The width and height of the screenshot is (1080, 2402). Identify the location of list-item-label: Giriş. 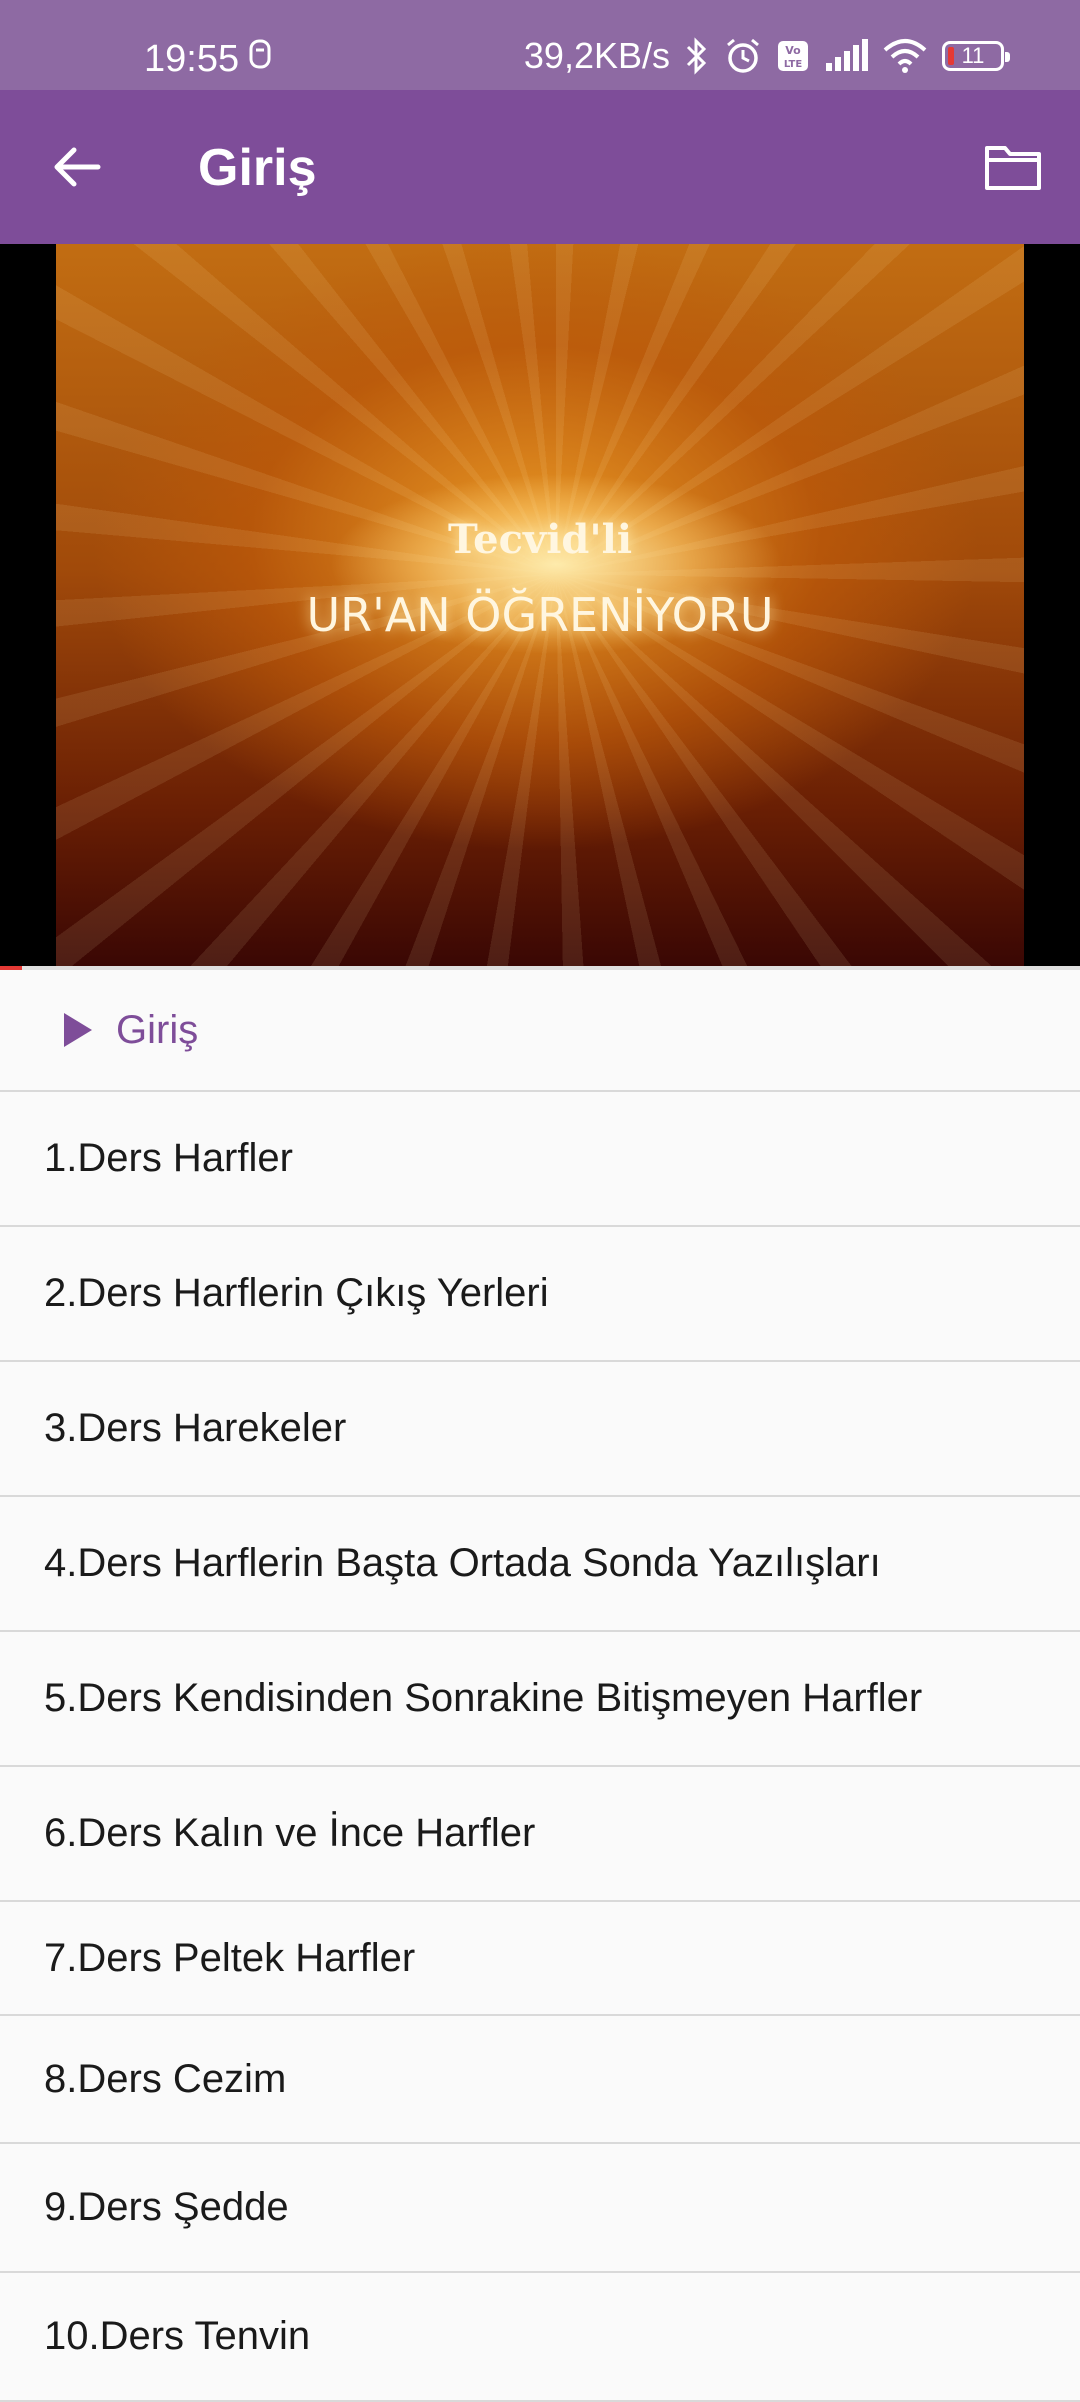
(157, 1029).